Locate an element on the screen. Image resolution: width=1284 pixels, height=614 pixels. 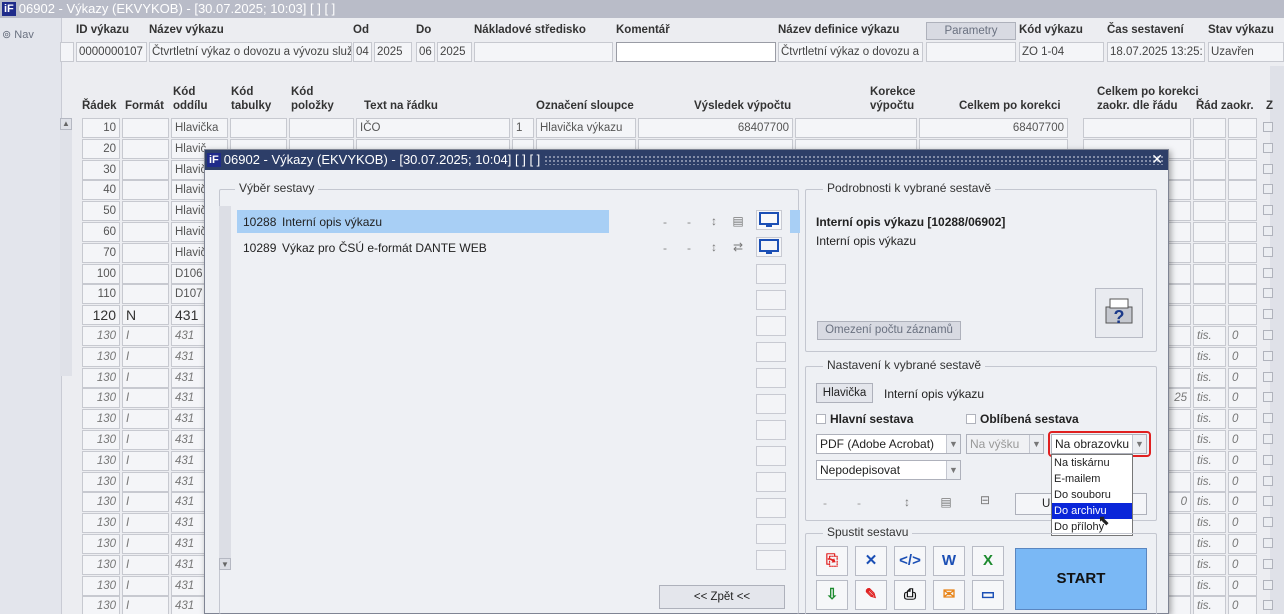
comment-field is located at coordinates (696, 52).